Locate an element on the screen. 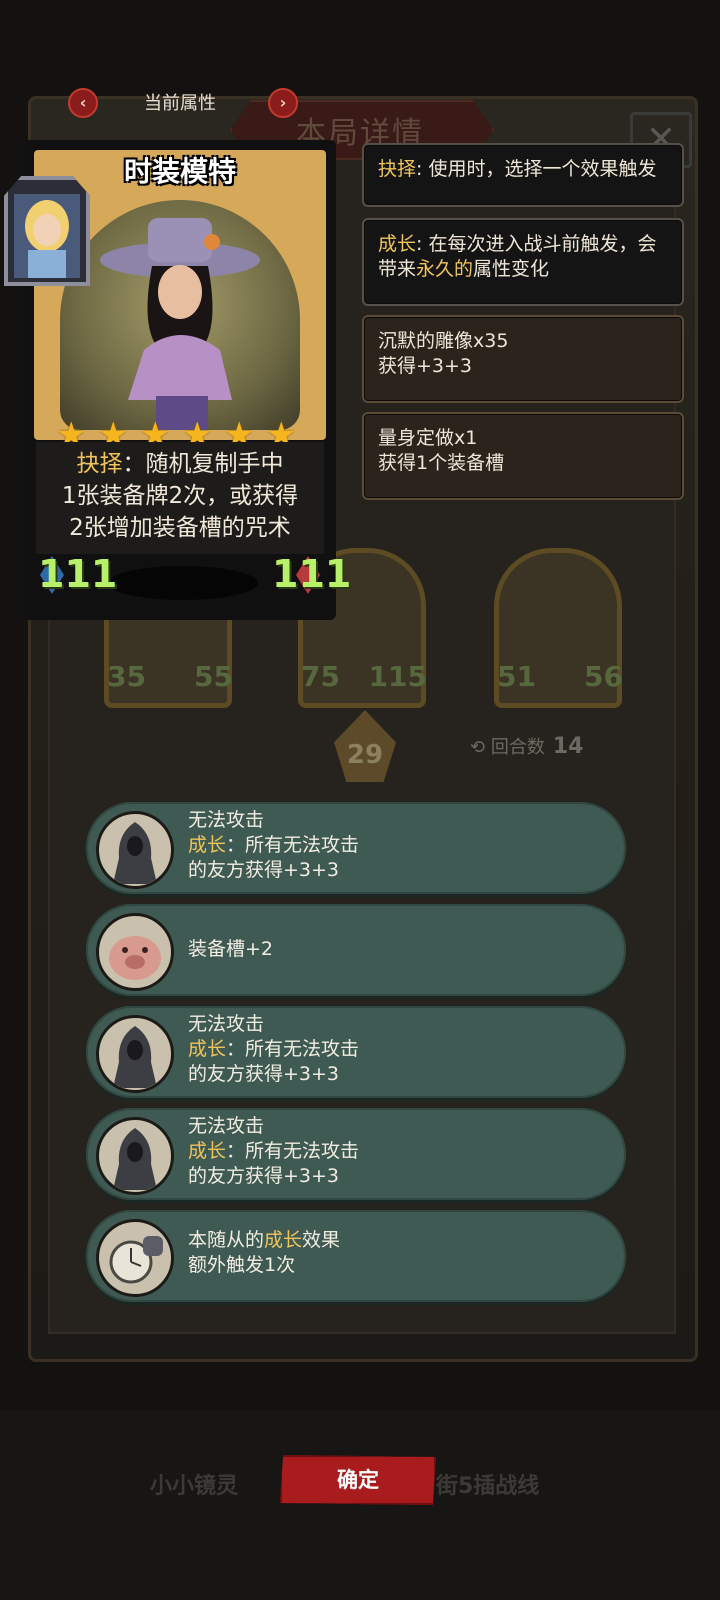  minion-health: 55 is located at coordinates (213, 676).